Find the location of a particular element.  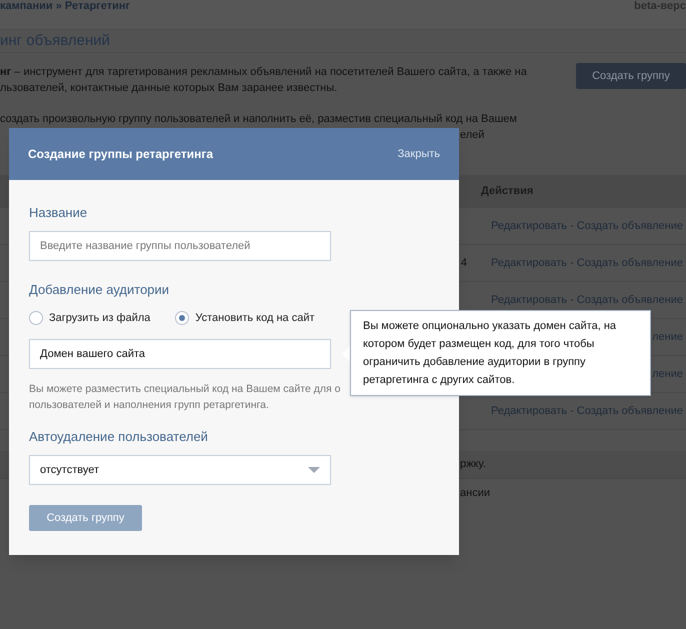

dropdown-caret-icon is located at coordinates (314, 470).